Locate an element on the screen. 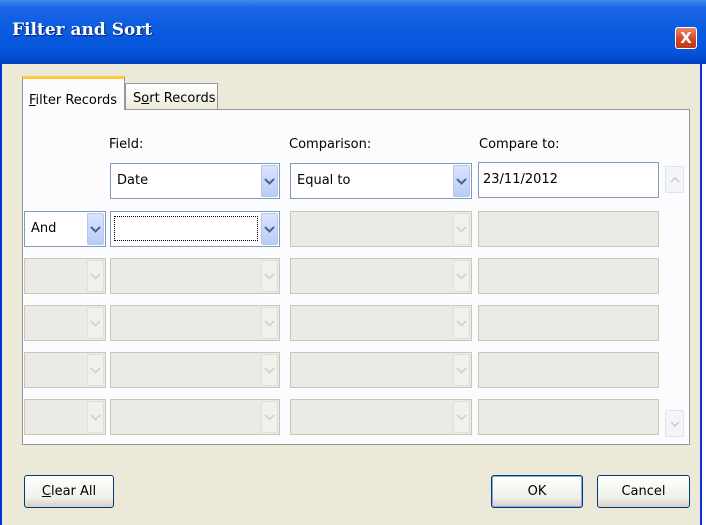 Image resolution: width=706 pixels, height=525 pixels. field-select-row-1: Date is located at coordinates (195, 181).